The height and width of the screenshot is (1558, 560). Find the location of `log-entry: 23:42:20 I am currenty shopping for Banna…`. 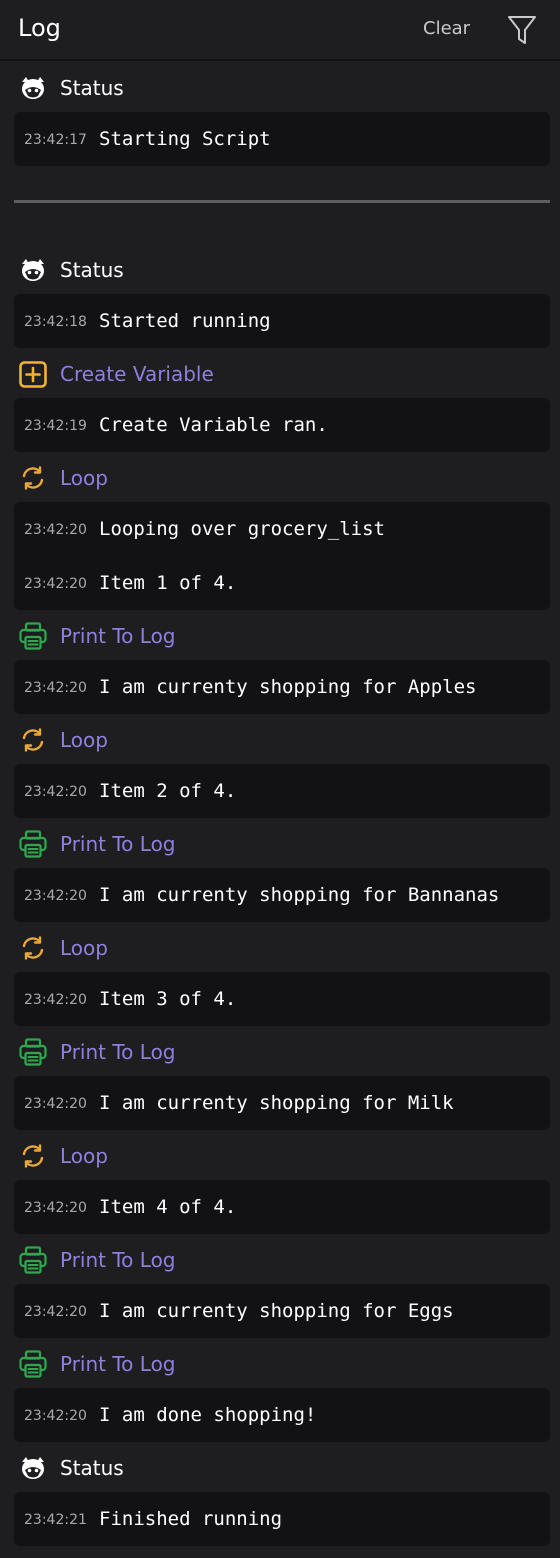

log-entry: 23:42:20 I am currenty shopping for Banna… is located at coordinates (282, 895).